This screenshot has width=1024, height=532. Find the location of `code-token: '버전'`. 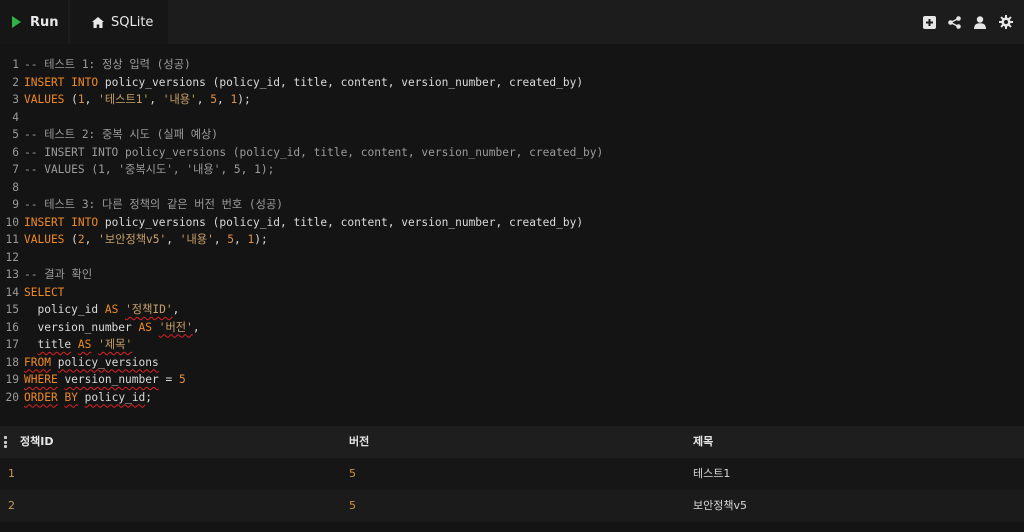

code-token: '버전' is located at coordinates (175, 327).